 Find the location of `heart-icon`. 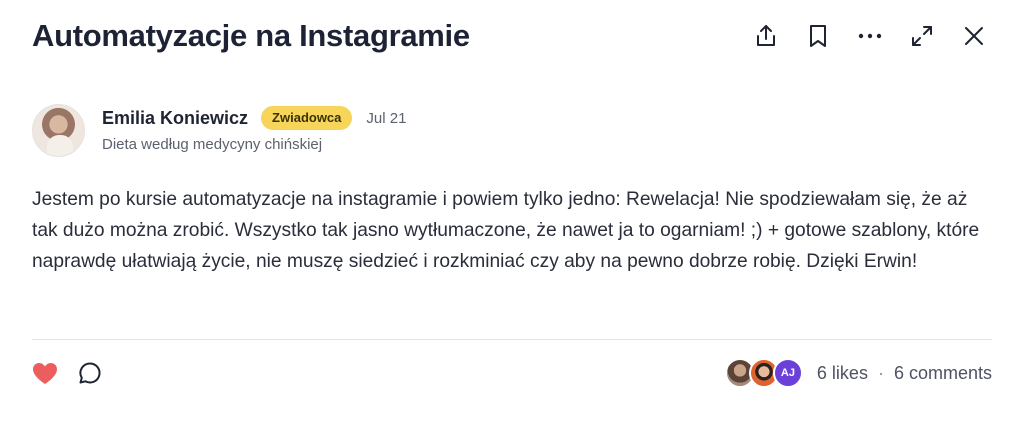

heart-icon is located at coordinates (45, 373).